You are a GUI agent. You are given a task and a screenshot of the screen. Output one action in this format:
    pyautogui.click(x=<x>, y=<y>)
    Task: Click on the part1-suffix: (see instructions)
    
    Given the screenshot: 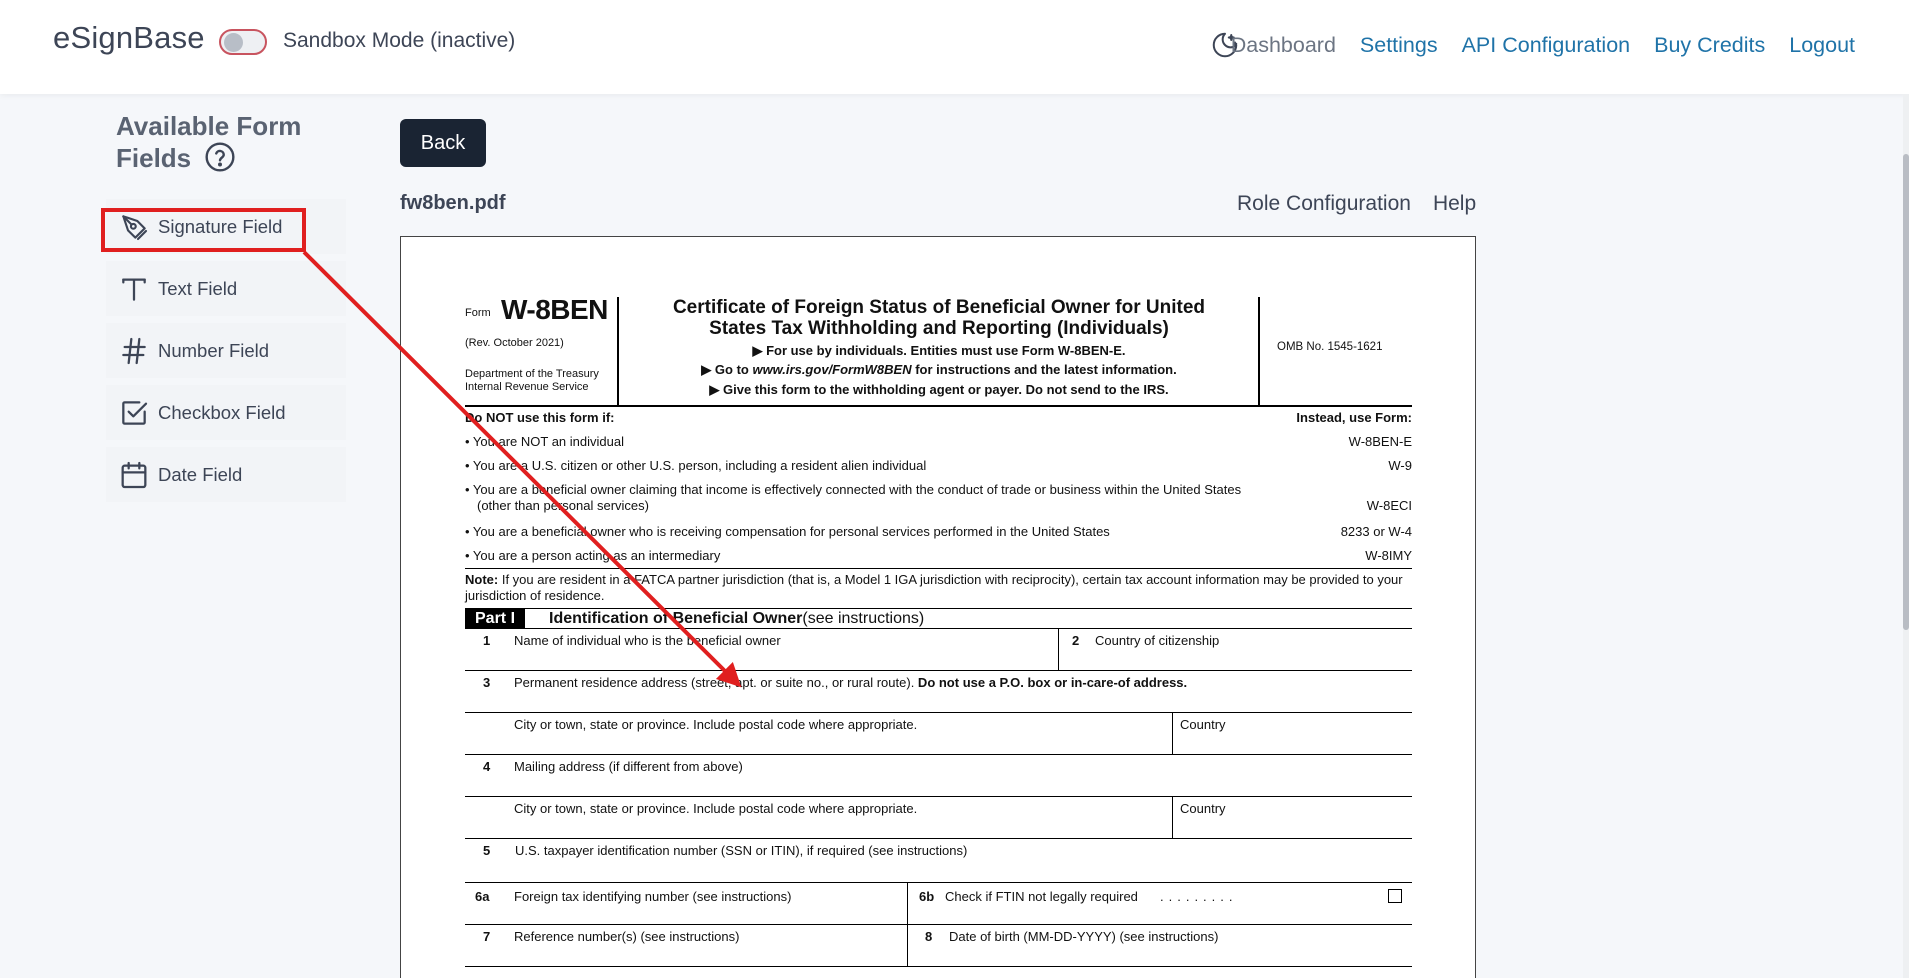 What is the action you would take?
    pyautogui.click(x=863, y=618)
    